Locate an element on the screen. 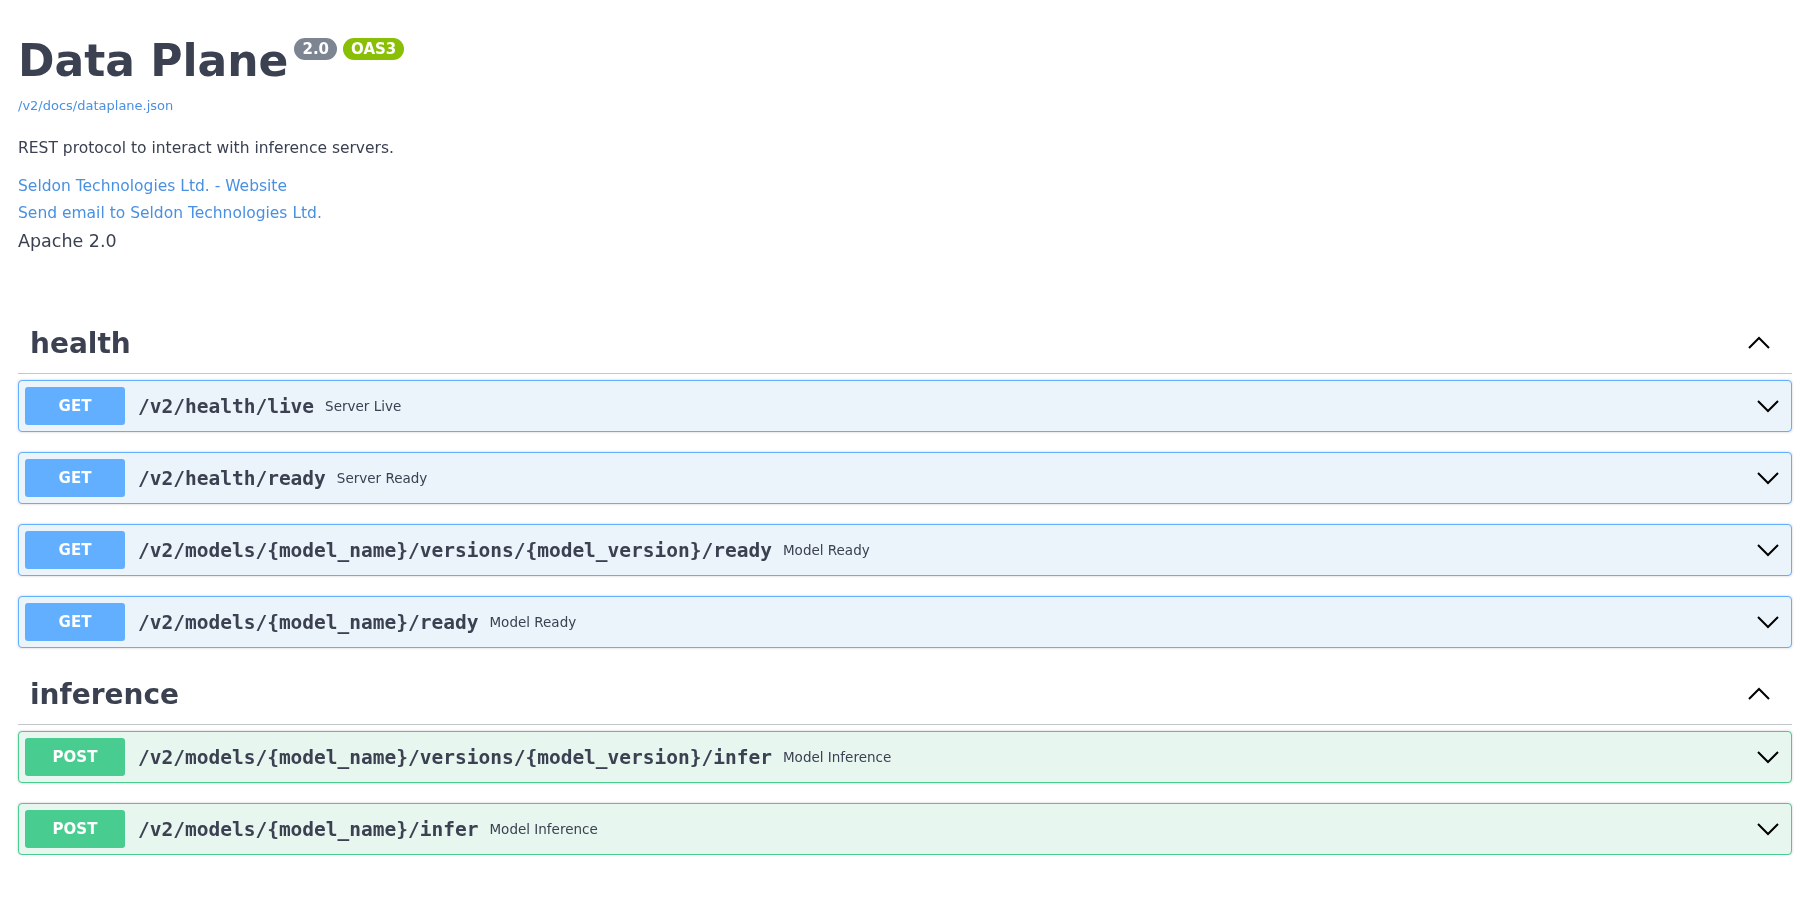  operation-row: POST /v2/models/{model_name}/versions/{model_version}/infer Model Inference is located at coordinates (905, 757).